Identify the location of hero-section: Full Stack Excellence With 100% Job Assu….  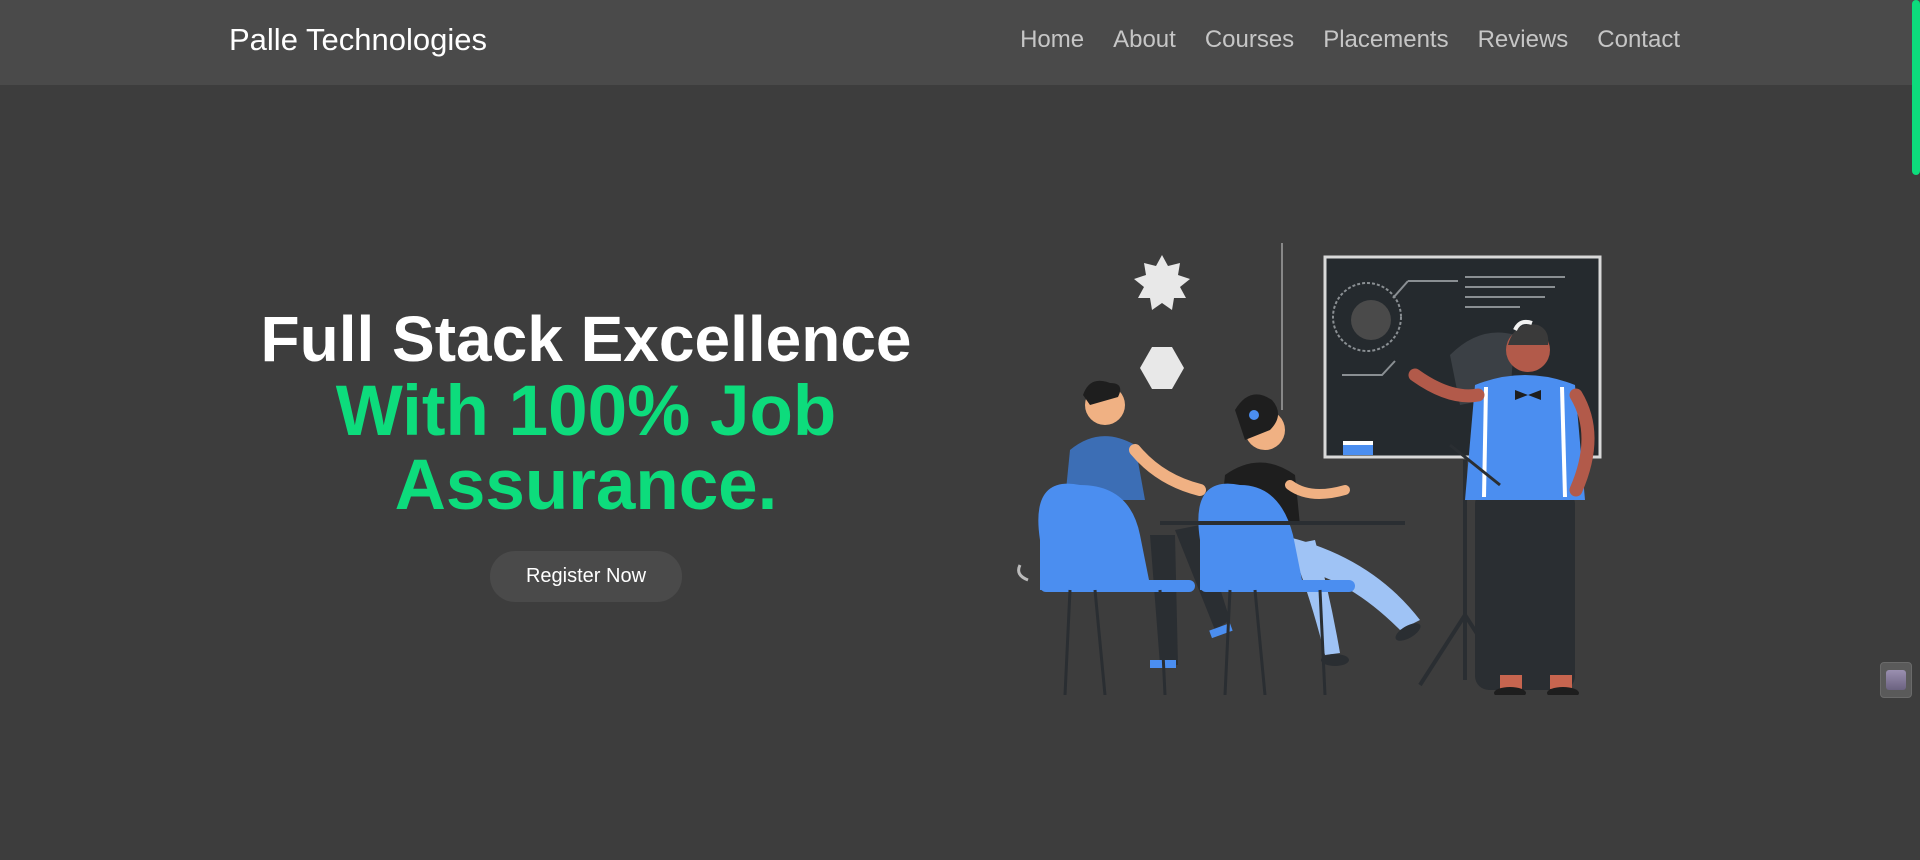
(586, 452).